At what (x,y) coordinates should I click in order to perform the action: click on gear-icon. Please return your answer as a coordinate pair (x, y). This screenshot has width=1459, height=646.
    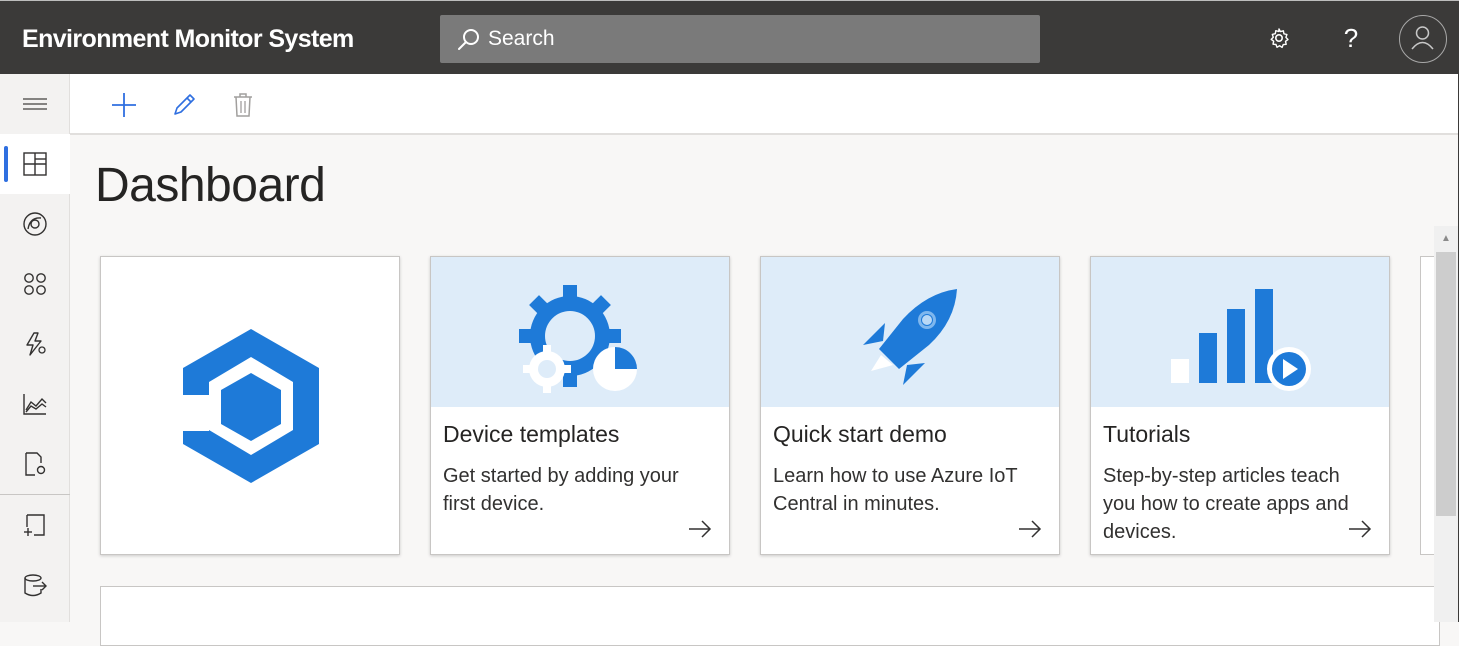
    Looking at the image, I should click on (1279, 38).